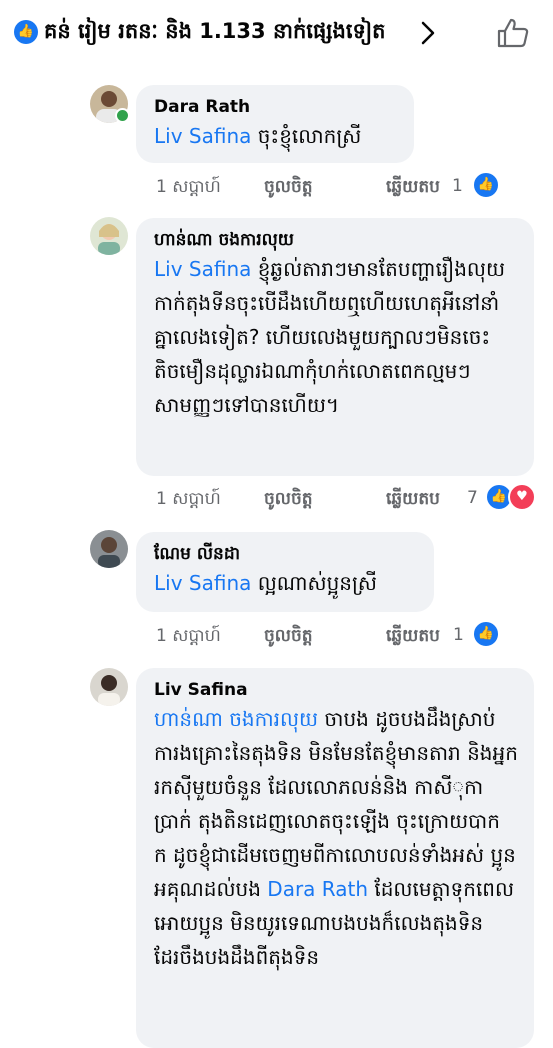 The width and height of the screenshot is (553, 1048). Describe the element at coordinates (336, 690) in the screenshot. I see `comment-author: Liv Safina` at that location.